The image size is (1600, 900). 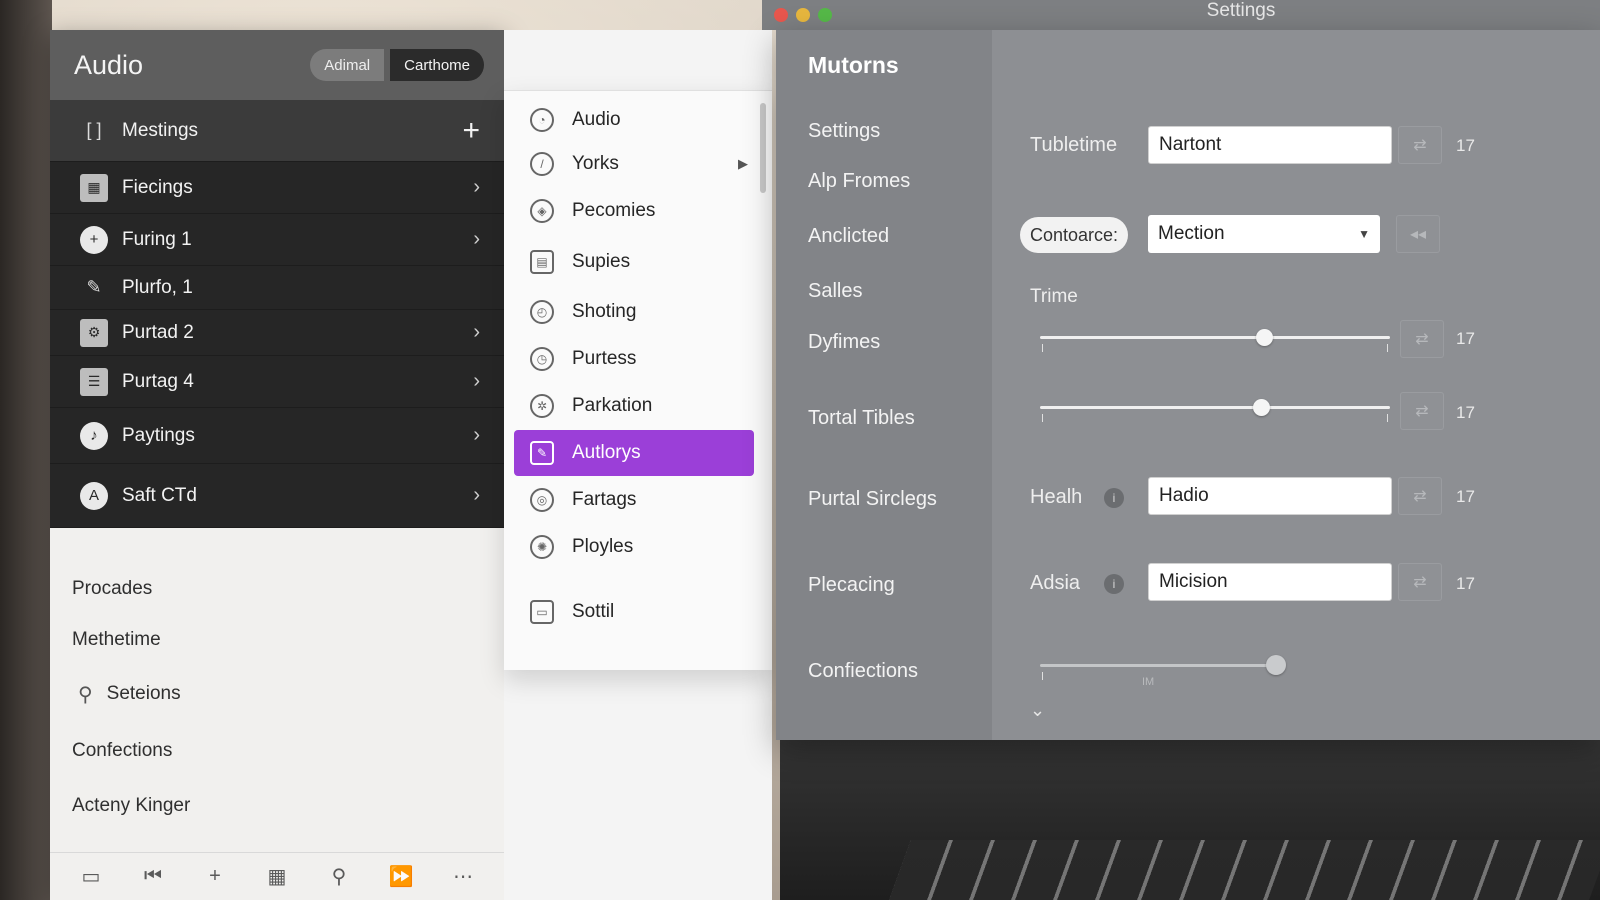 What do you see at coordinates (844, 131) in the screenshot?
I see `settings-nav-settings: Settings` at bounding box center [844, 131].